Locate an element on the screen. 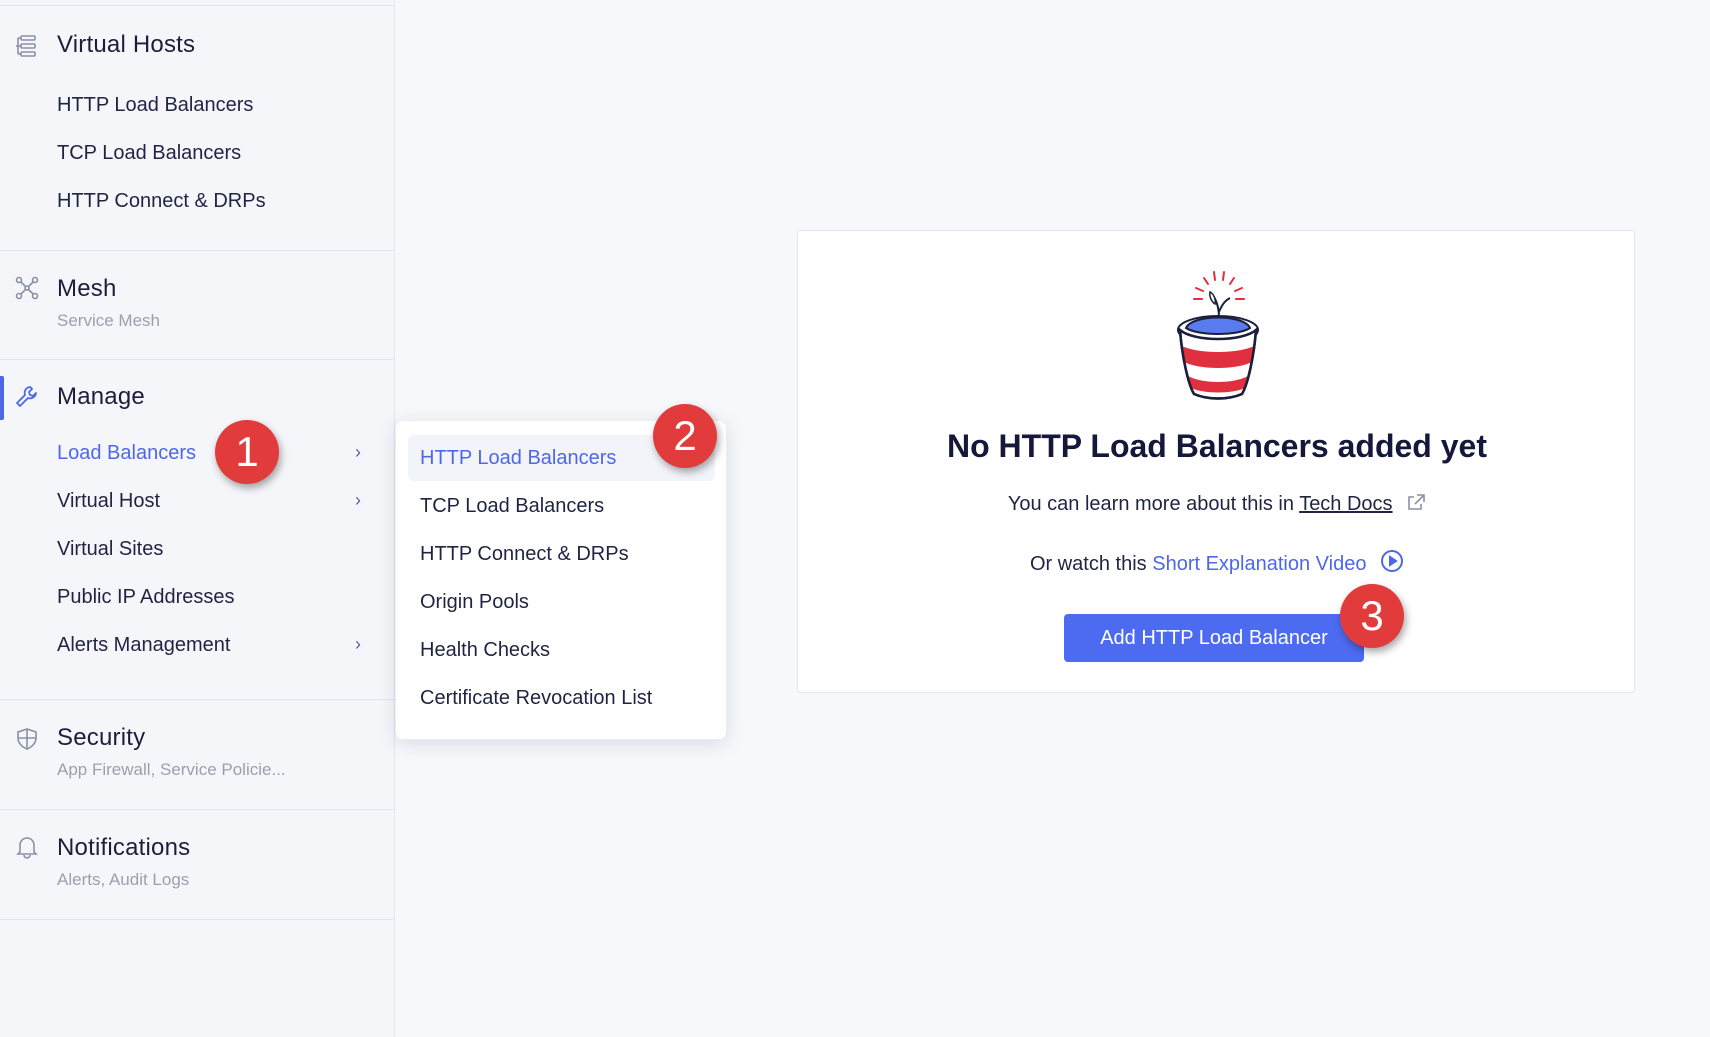  section-title-manage: Manage is located at coordinates (101, 397).